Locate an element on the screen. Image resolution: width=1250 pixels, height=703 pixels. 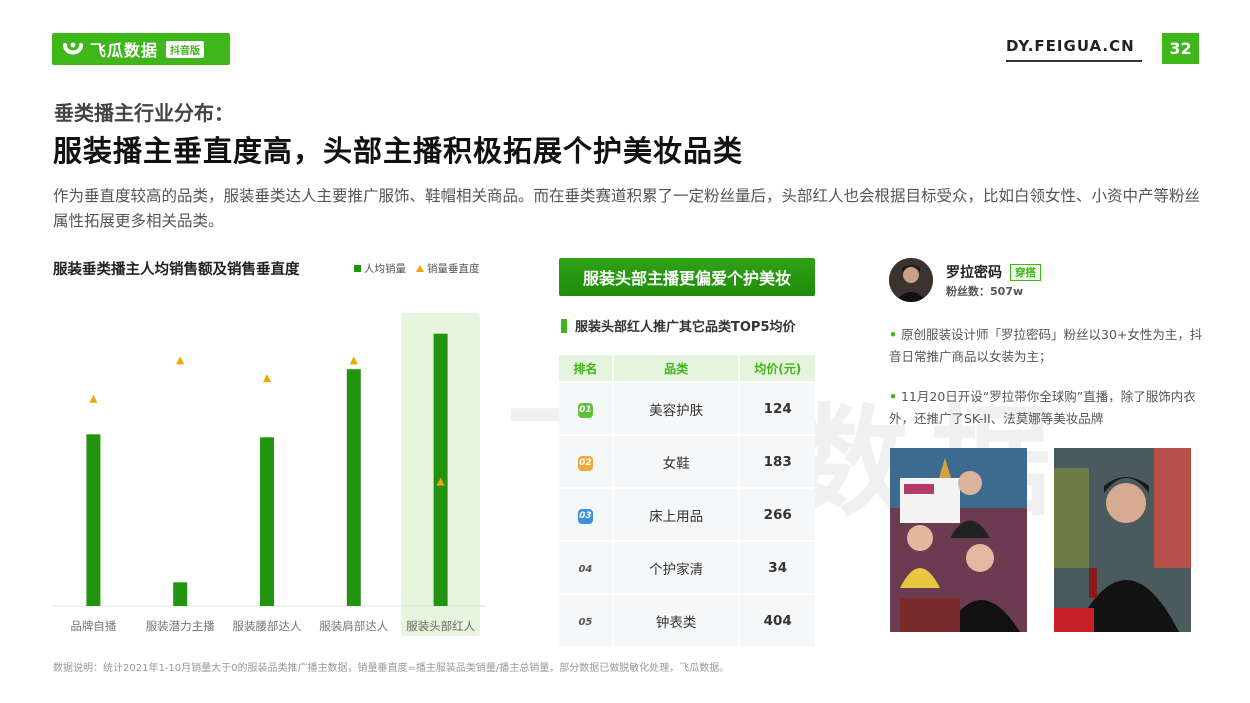
profile-fans: 粉丝数：507w is located at coordinates (985, 291).